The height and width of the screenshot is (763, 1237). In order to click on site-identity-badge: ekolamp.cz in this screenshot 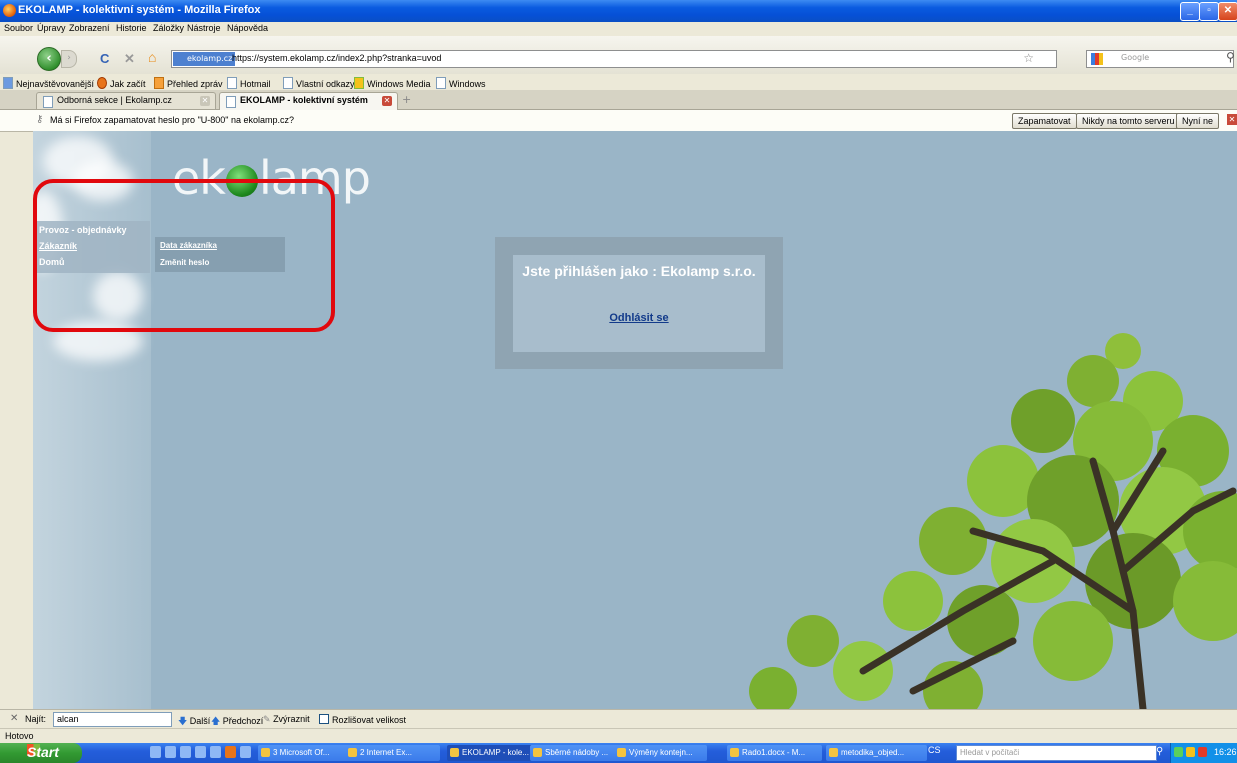, I will do `click(204, 59)`.